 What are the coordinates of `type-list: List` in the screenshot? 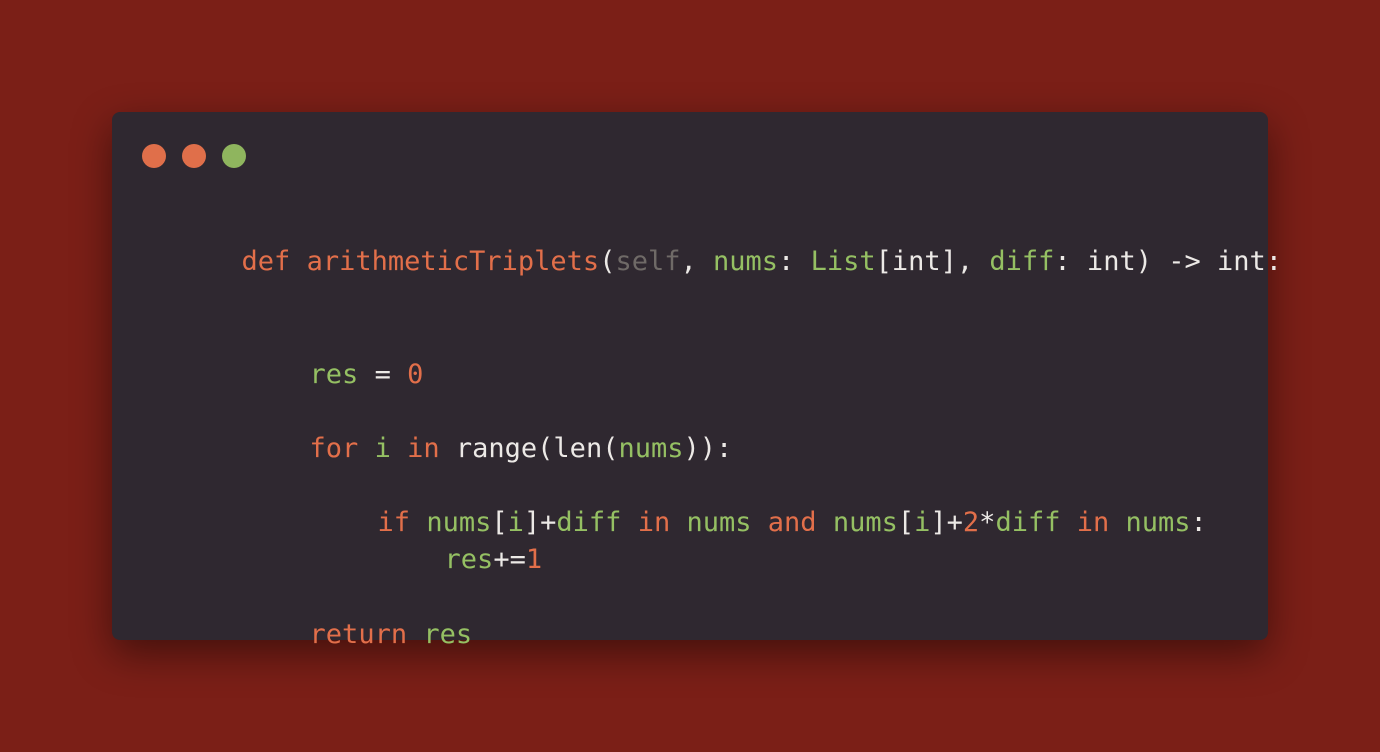 It's located at (843, 261).